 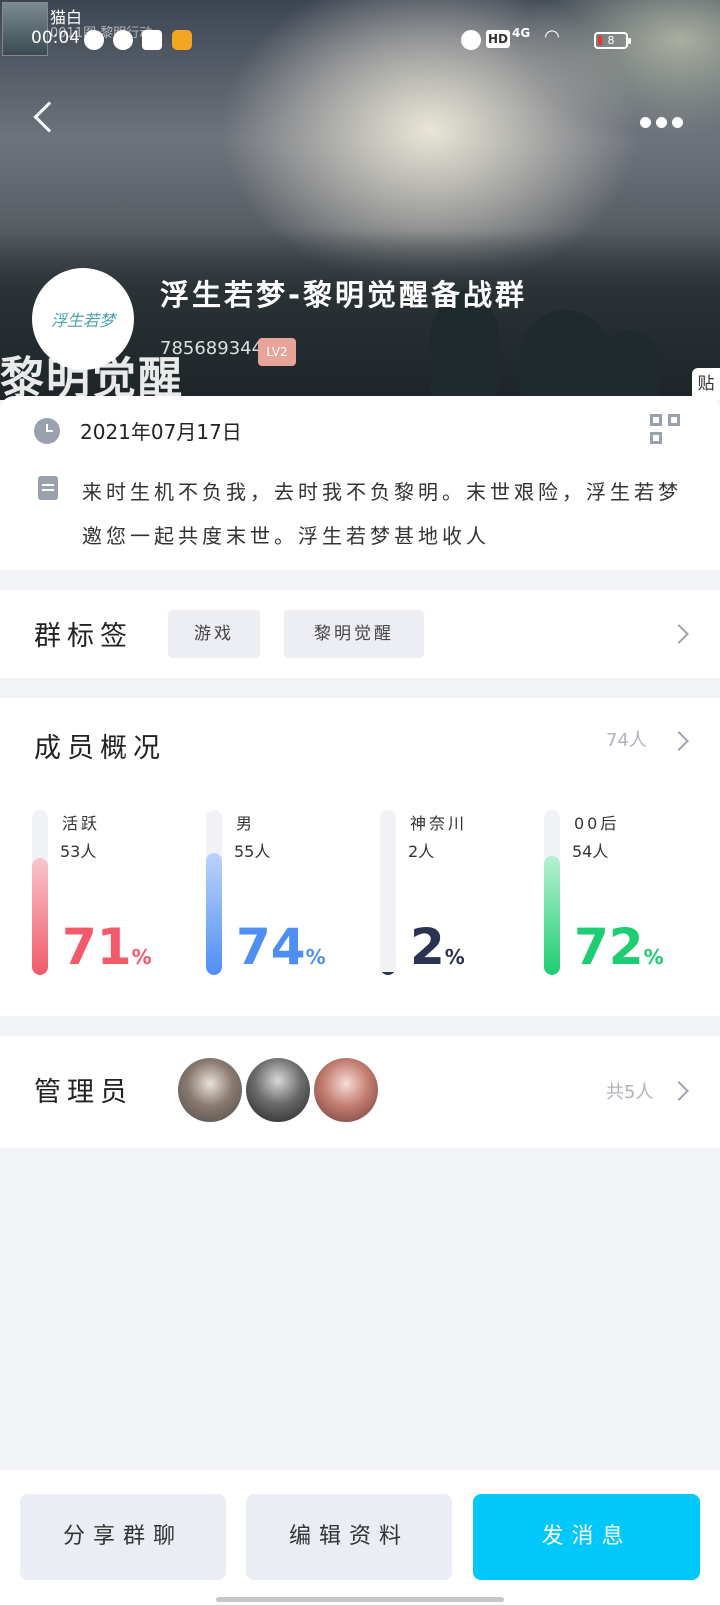 What do you see at coordinates (246, 823) in the screenshot?
I see `stat-label: 男` at bounding box center [246, 823].